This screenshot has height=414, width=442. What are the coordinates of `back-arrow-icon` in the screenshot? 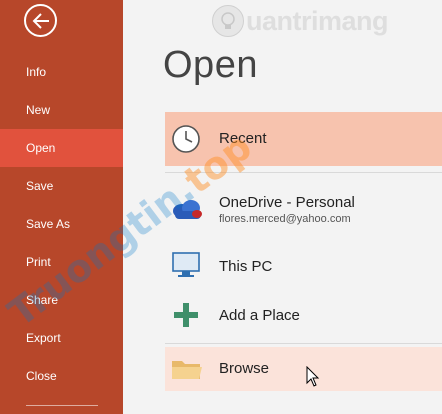 It's located at (40, 20).